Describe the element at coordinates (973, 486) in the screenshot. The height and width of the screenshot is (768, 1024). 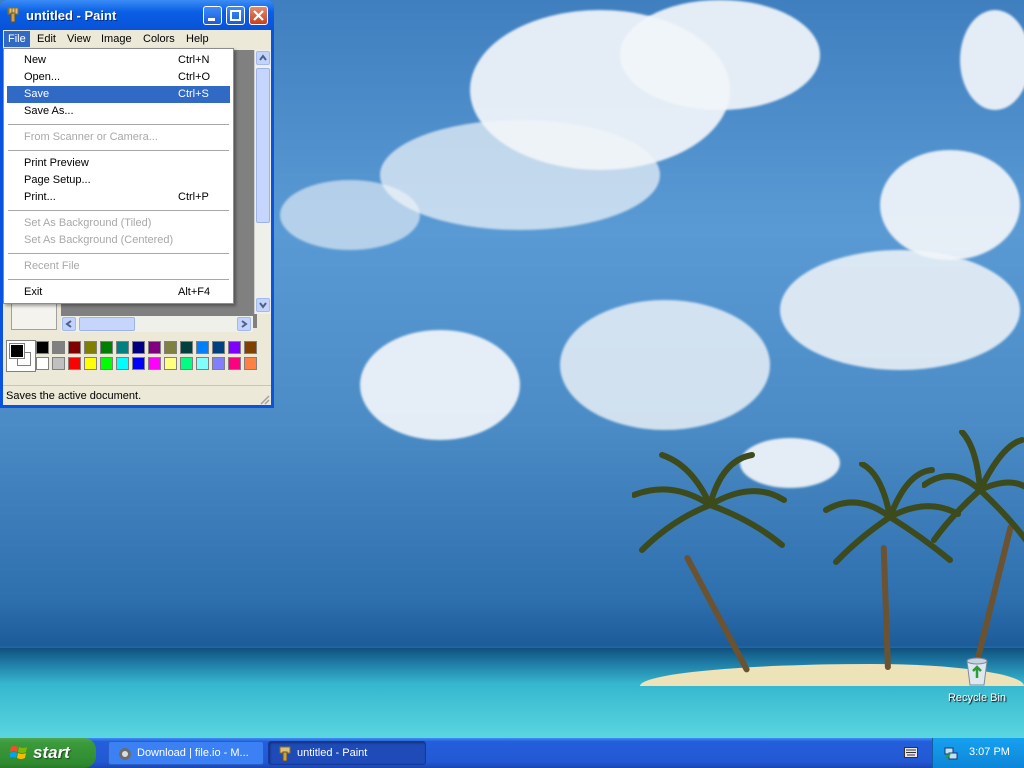
I see `palm-leaves` at that location.